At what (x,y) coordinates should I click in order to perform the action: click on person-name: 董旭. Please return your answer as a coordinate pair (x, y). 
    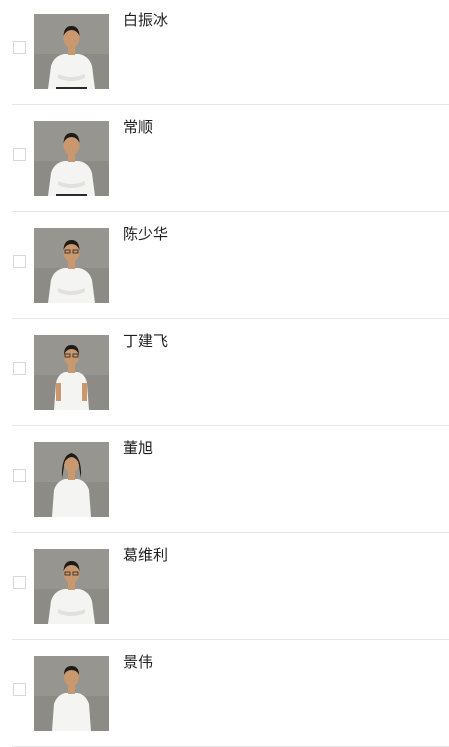
    Looking at the image, I should click on (138, 448).